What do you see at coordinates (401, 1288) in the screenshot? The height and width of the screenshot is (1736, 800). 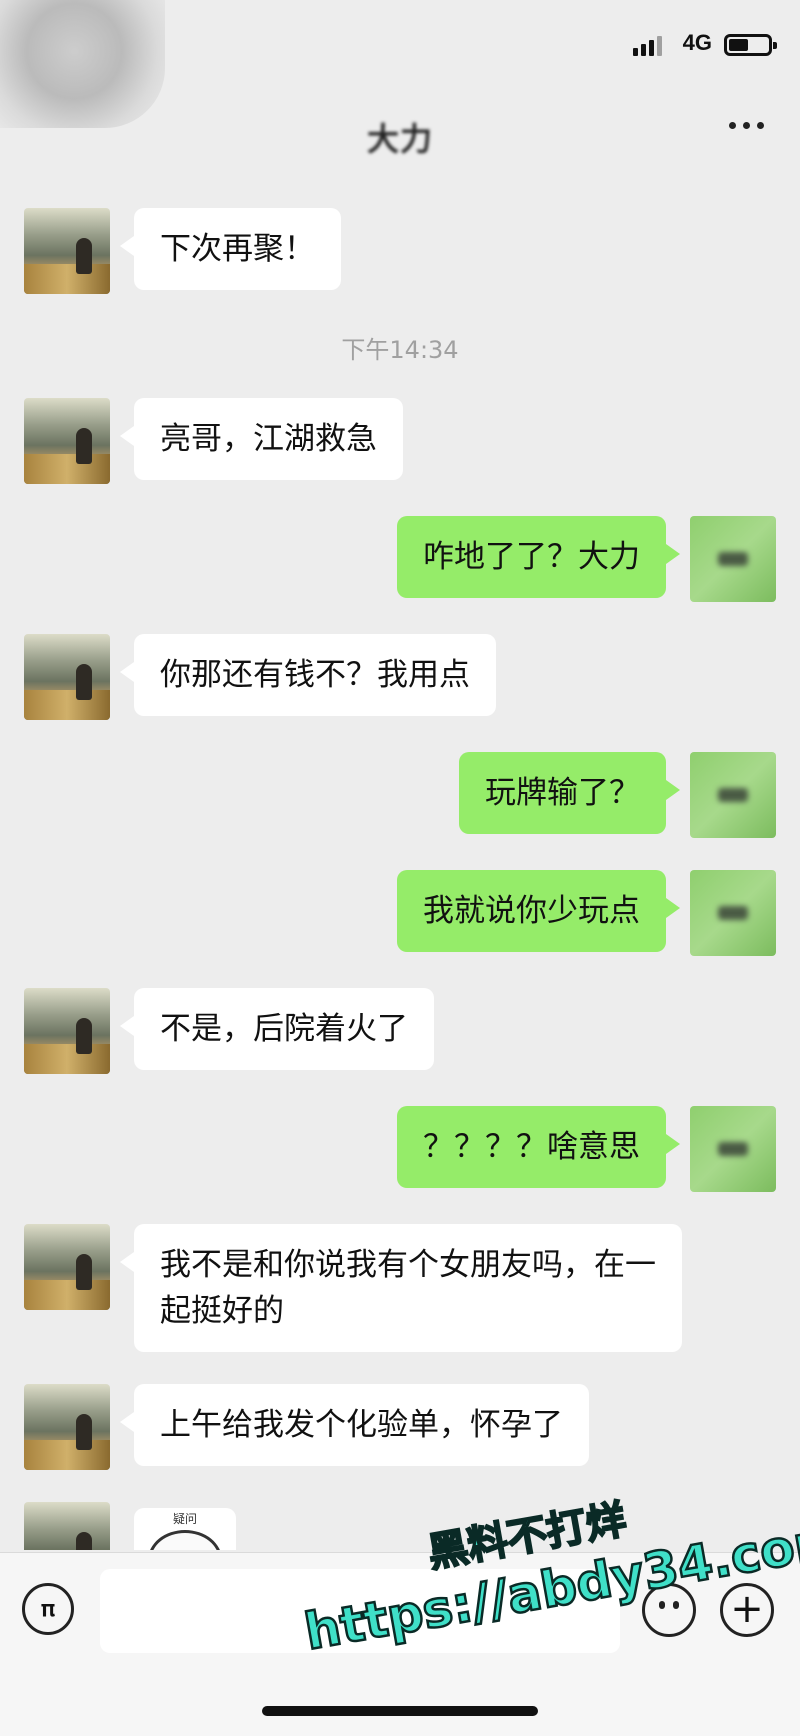 I see `message-bubble-incoming: 我不是和你说我有个女朋友吗，在一起挺好的` at bounding box center [401, 1288].